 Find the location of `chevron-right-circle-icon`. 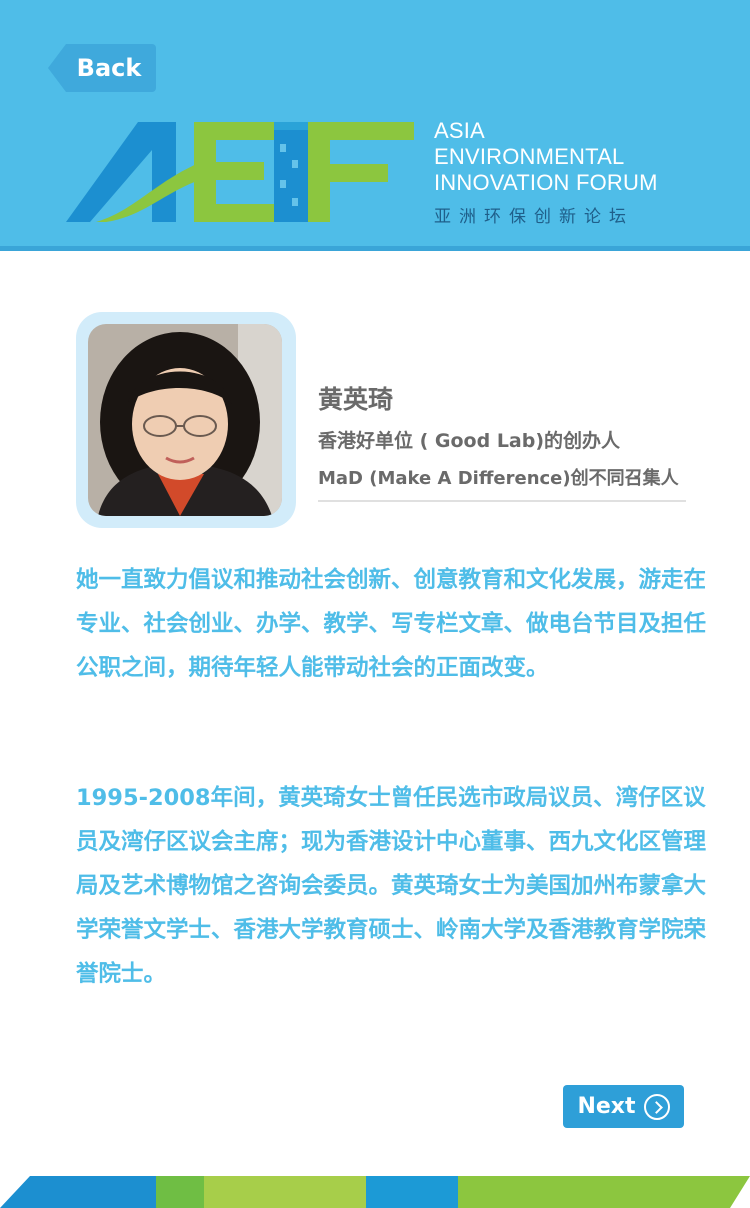

chevron-right-circle-icon is located at coordinates (656, 1106).